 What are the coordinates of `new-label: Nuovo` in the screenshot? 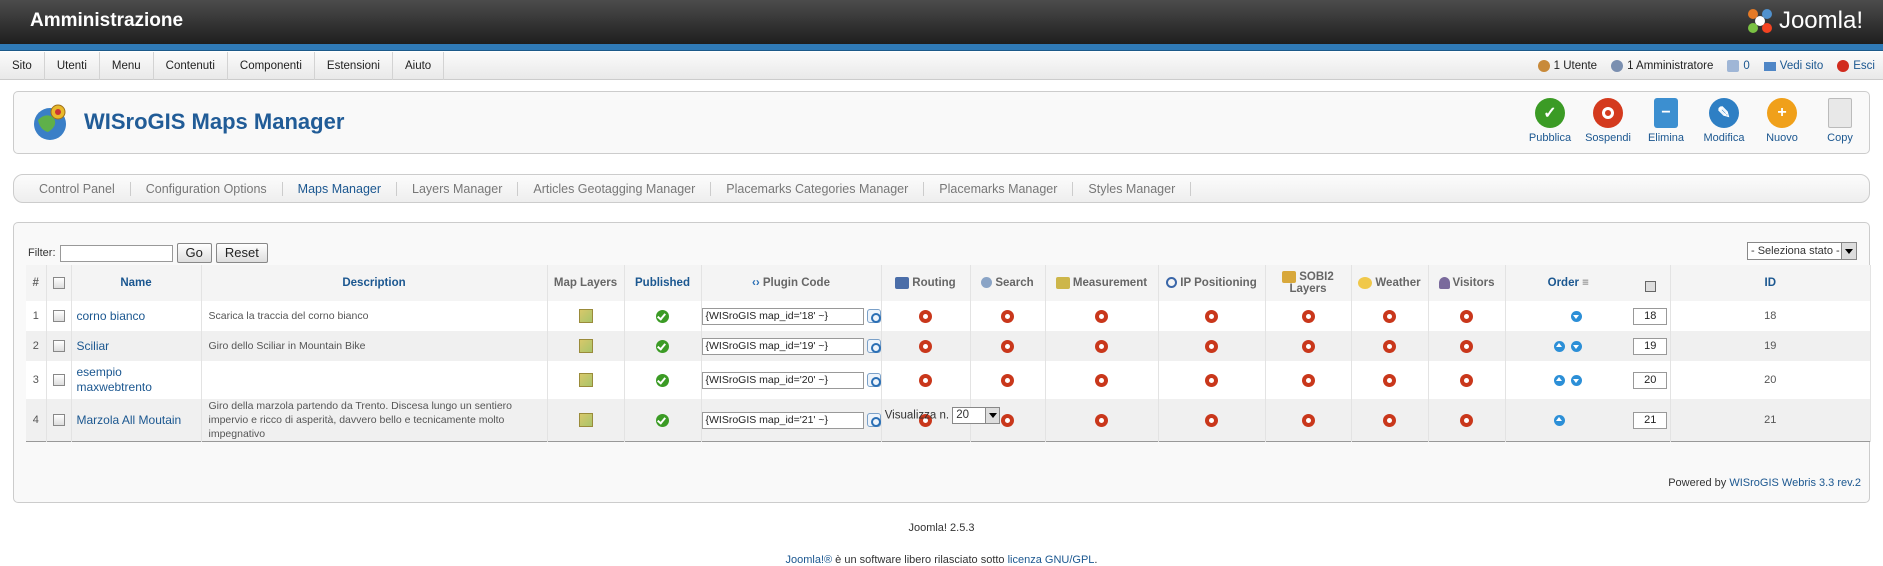 It's located at (1782, 138).